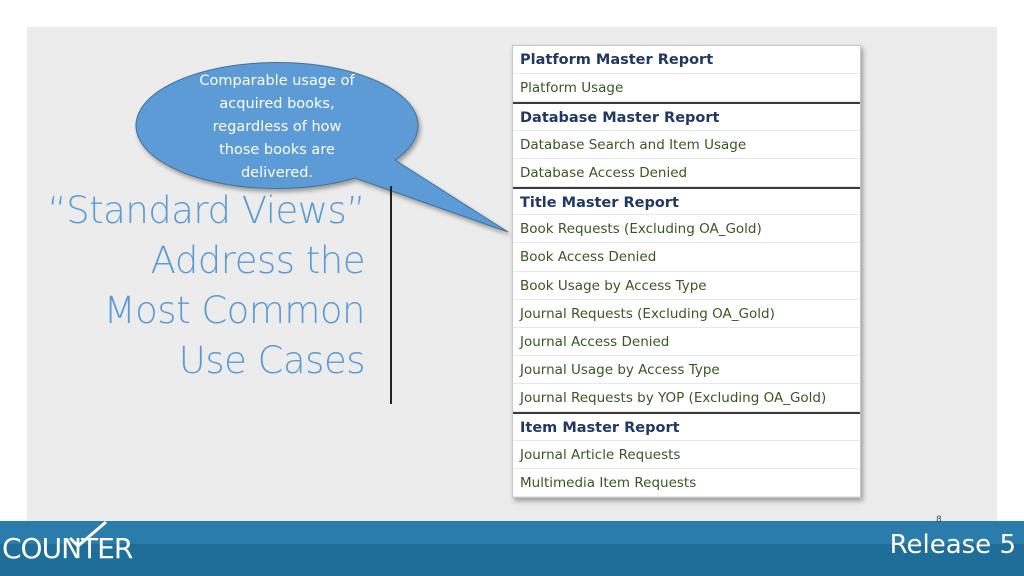  I want to click on title-line: Address the, so click(258, 260).